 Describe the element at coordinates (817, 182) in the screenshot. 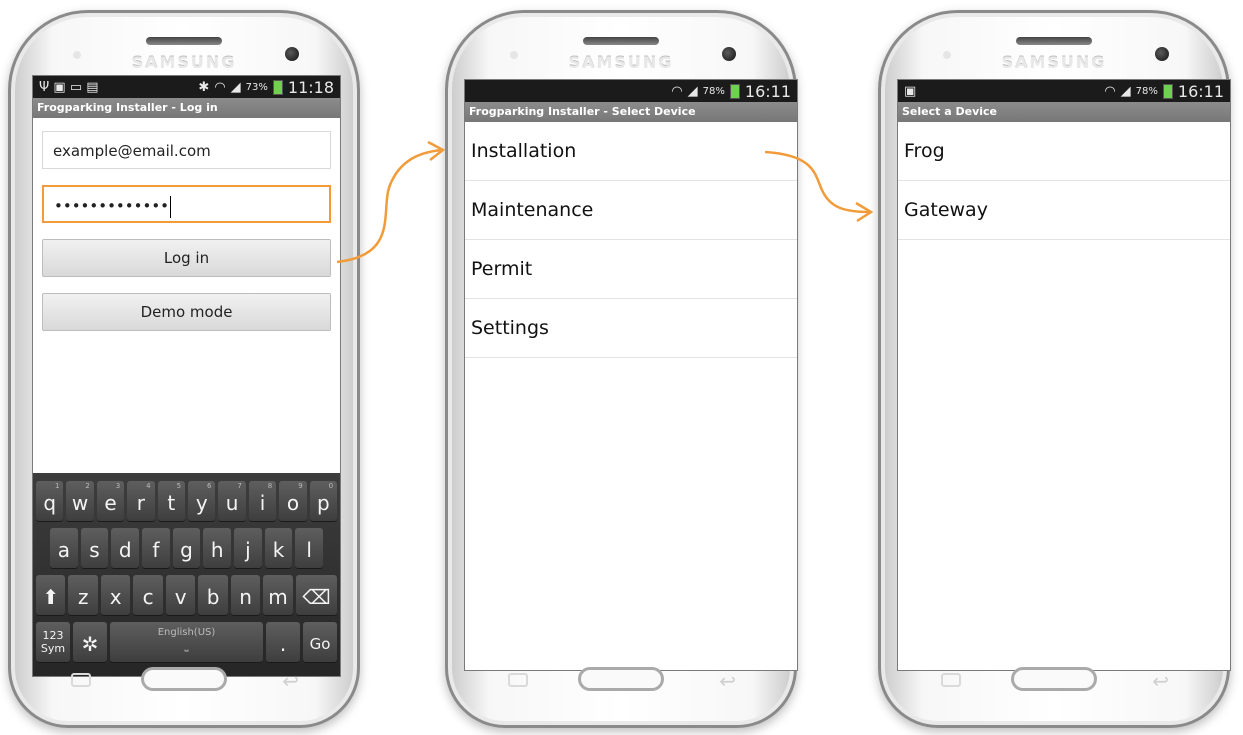

I see `flow-arrow-select-to-device` at that location.